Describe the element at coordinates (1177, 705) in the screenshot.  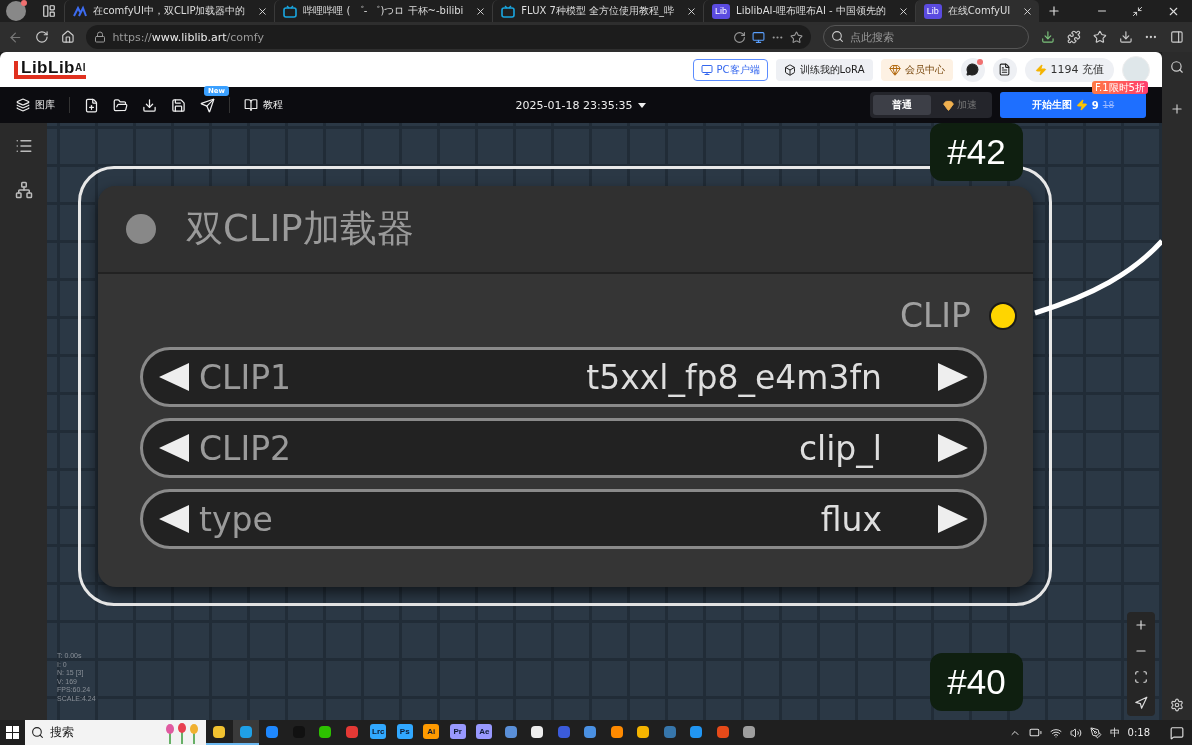
I see `settings-icon` at that location.